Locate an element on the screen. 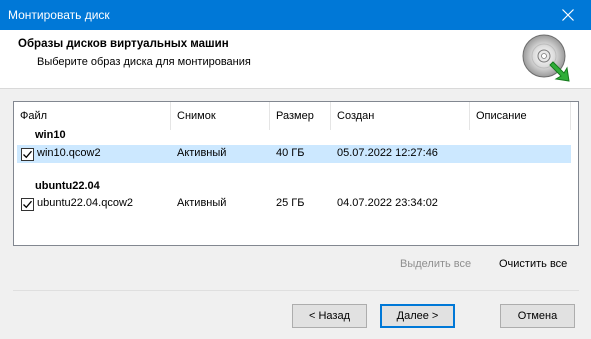 Image resolution: width=591 pixels, height=339 pixels. header-subtitle: Выберите образ диска для монтирования is located at coordinates (144, 62).